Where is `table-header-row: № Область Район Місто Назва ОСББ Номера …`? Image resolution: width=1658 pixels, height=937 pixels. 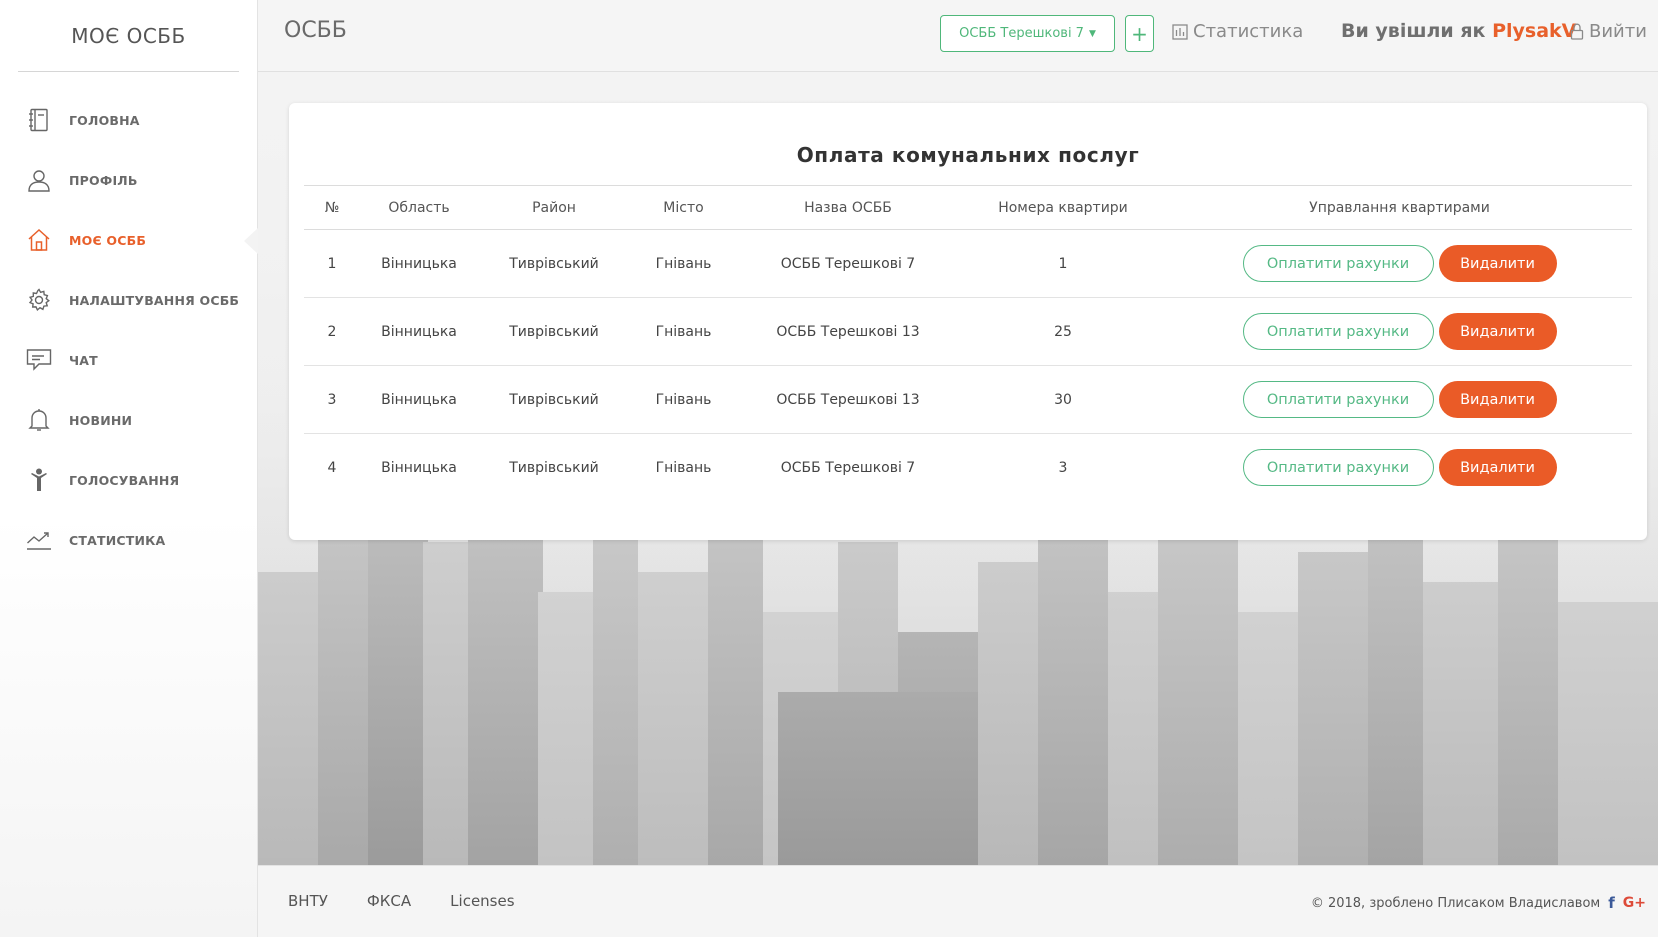
table-header-row: № Область Район Місто Назва ОСББ Номера … is located at coordinates (968, 207).